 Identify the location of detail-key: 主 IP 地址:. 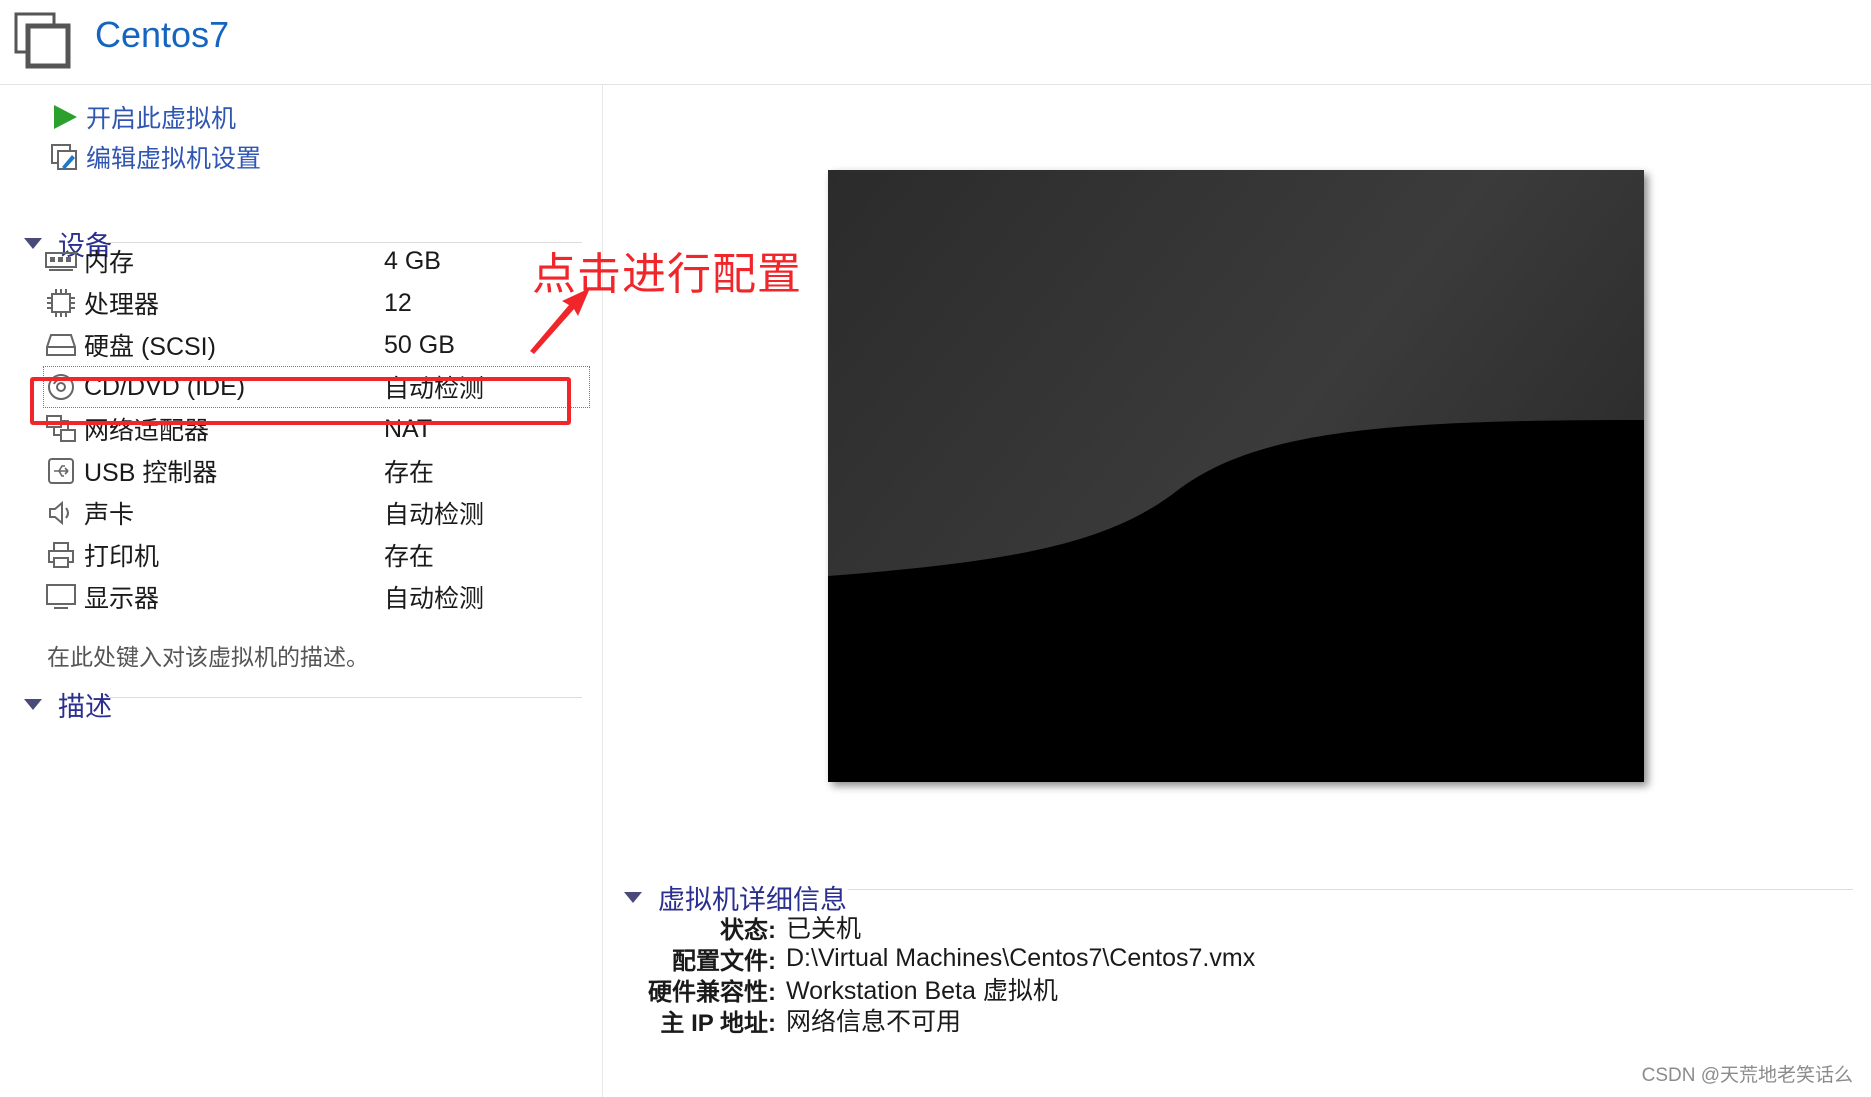
(718, 1023).